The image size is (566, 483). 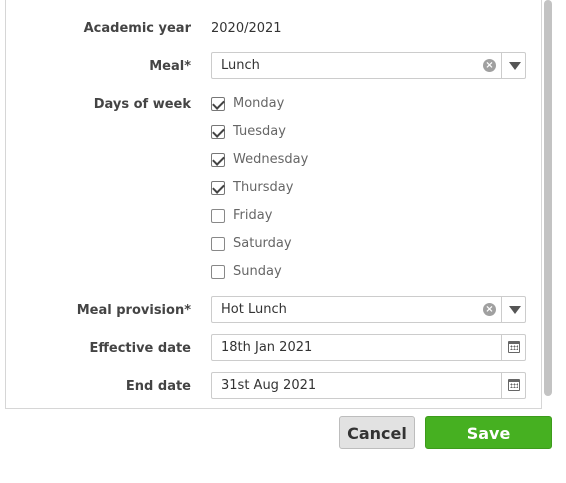 What do you see at coordinates (137, 28) in the screenshot?
I see `academic-year-label: Academic year` at bounding box center [137, 28].